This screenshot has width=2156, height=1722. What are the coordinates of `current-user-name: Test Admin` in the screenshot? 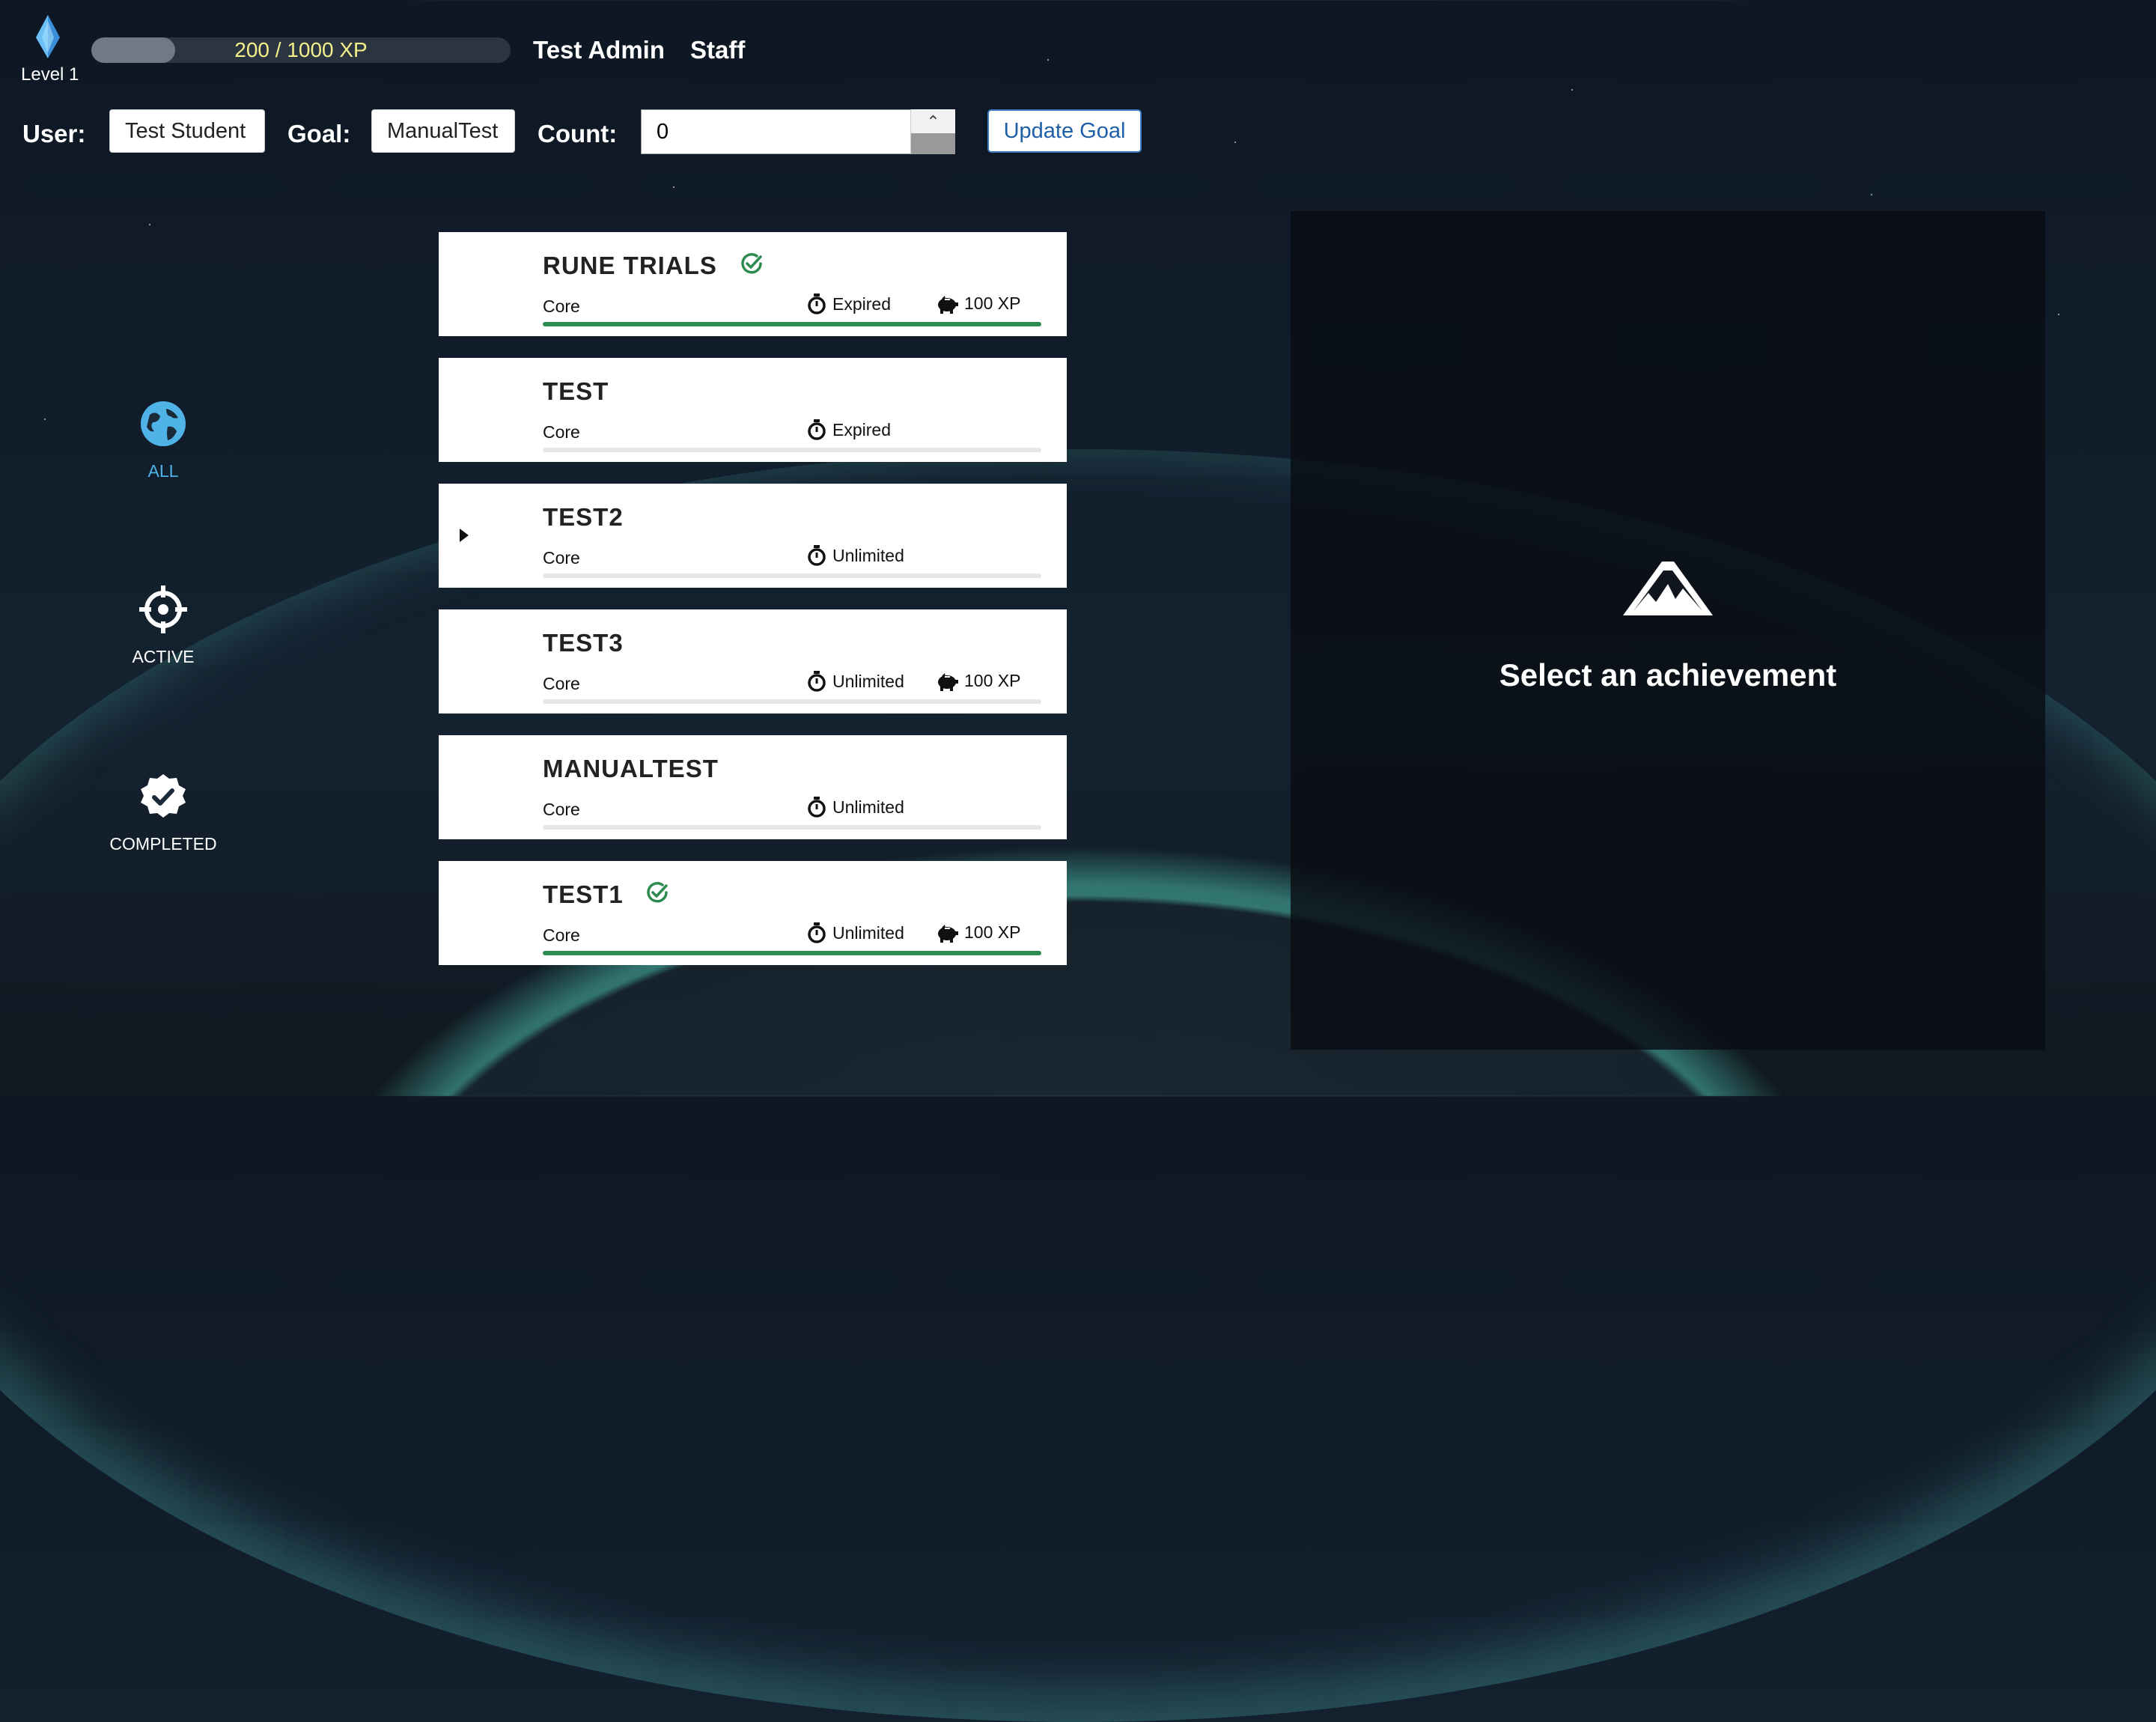 It's located at (599, 50).